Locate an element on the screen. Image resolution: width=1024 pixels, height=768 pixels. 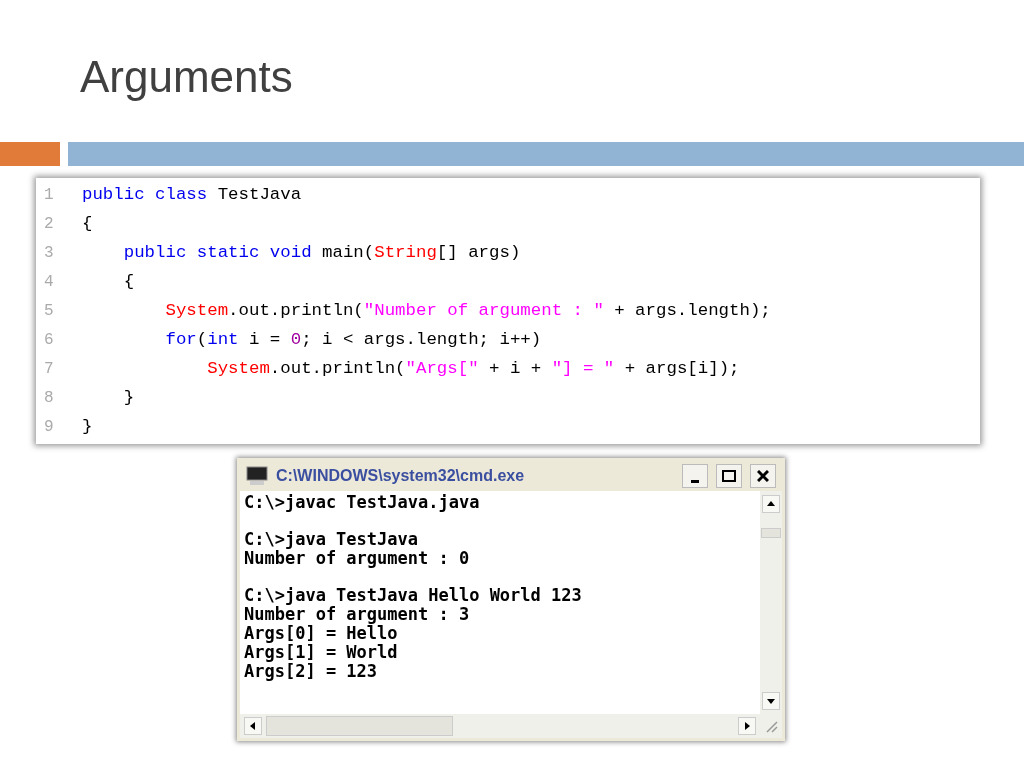
monitor-icon is located at coordinates (257, 476).